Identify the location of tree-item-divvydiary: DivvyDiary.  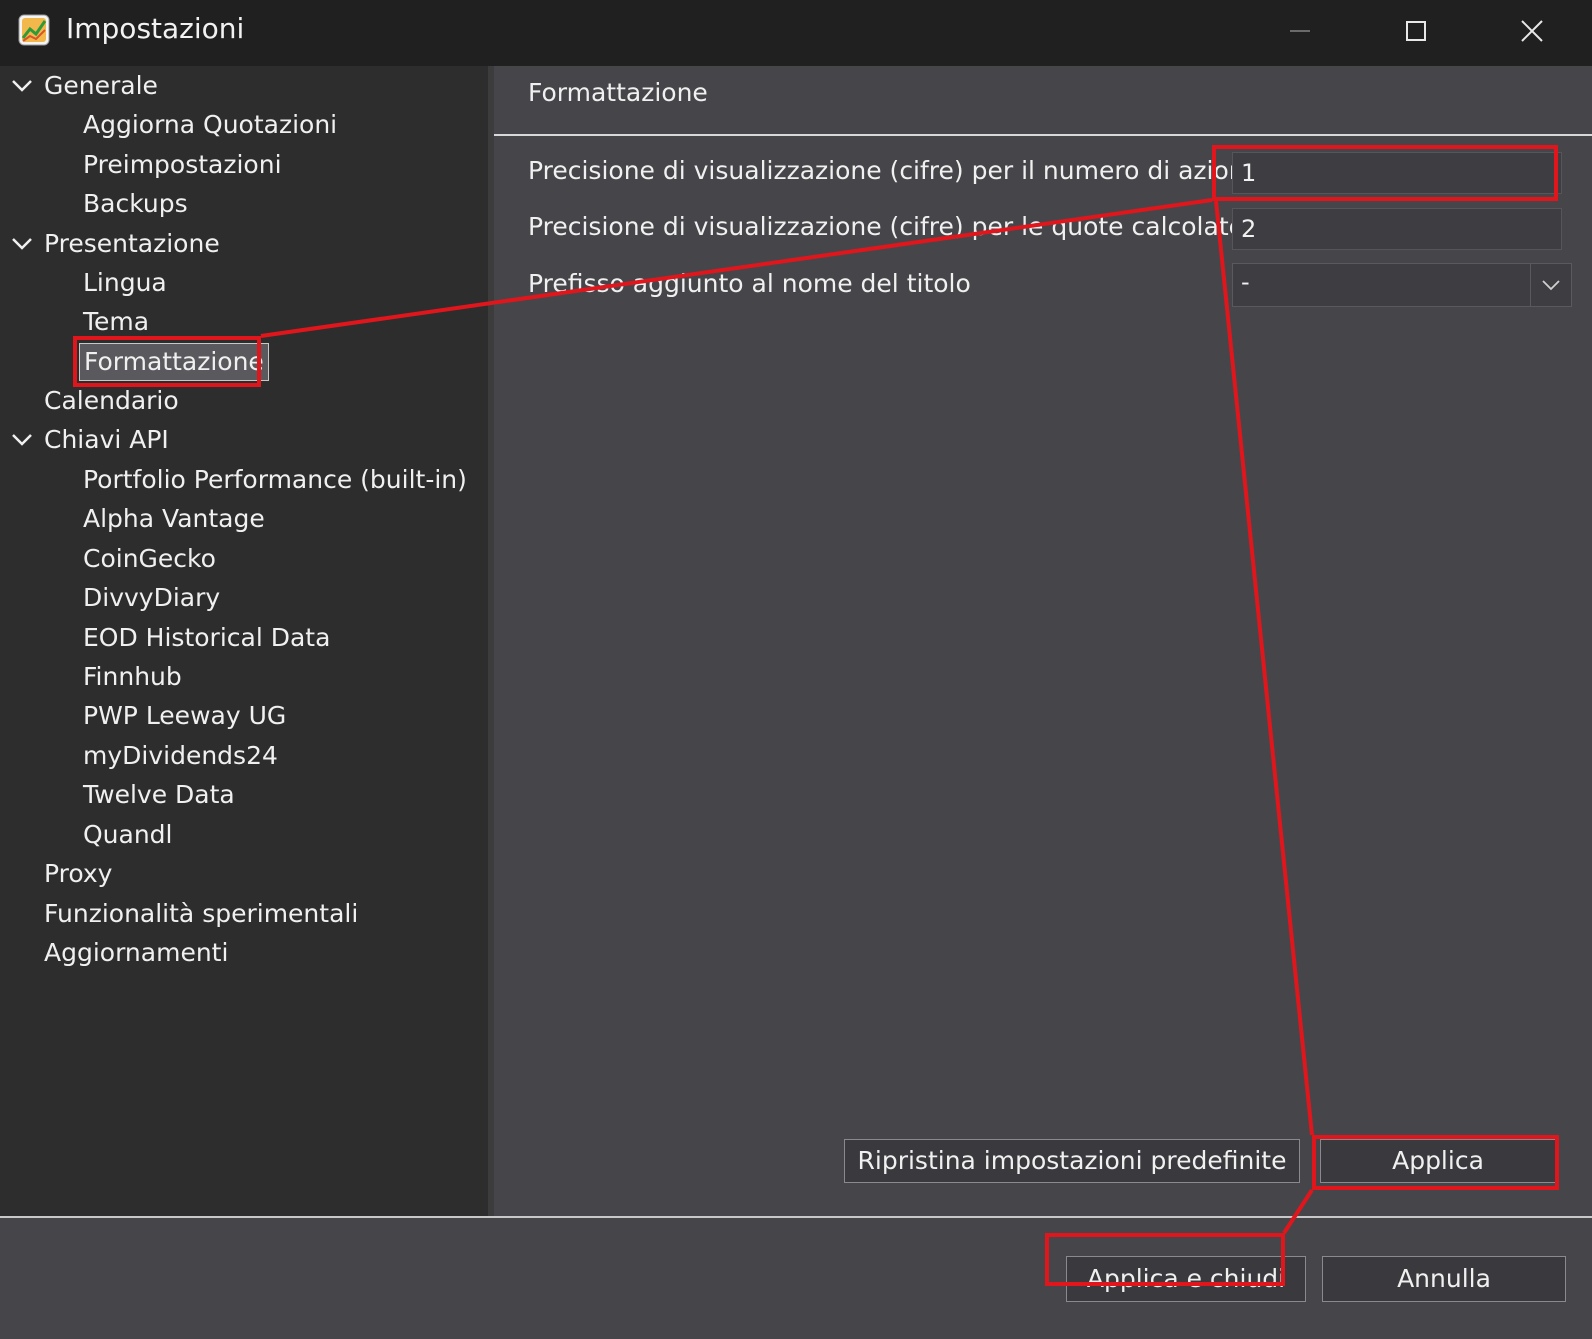
(151, 598).